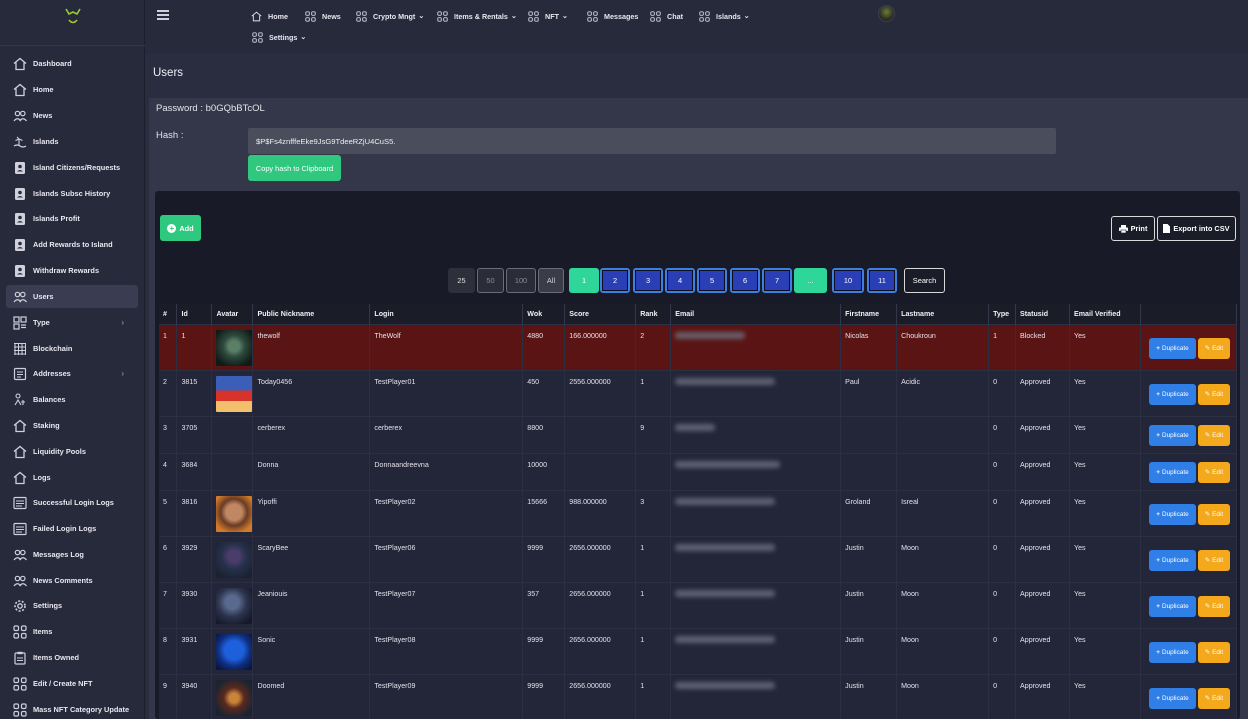 This screenshot has width=1248, height=719. I want to click on column-header: Wok, so click(544, 314).